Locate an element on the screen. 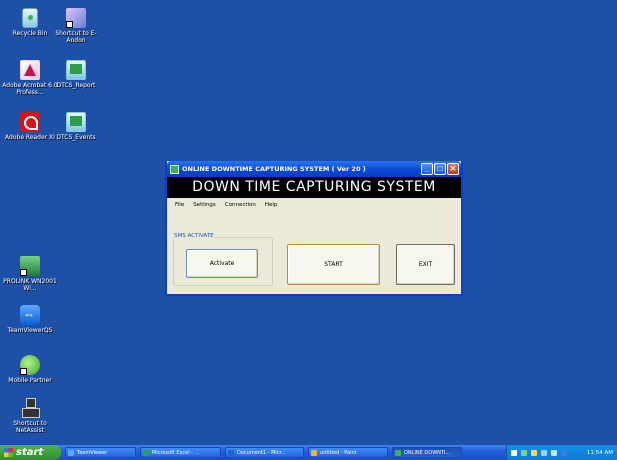 This screenshot has width=617, height=460. menu-bar: File Settings Connection Help is located at coordinates (314, 204).